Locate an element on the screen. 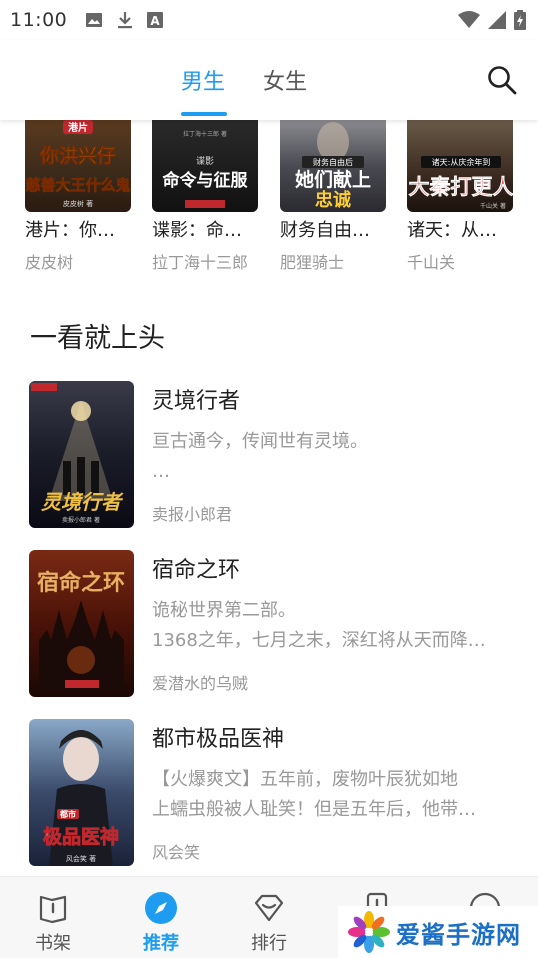  svg-text: 皮皮树 著 is located at coordinates (78, 203).